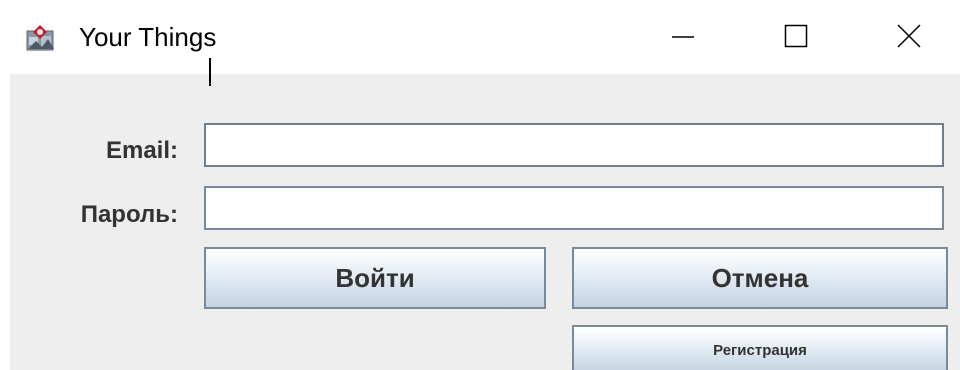 This screenshot has width=960, height=370. I want to click on maximize-icon, so click(796, 36).